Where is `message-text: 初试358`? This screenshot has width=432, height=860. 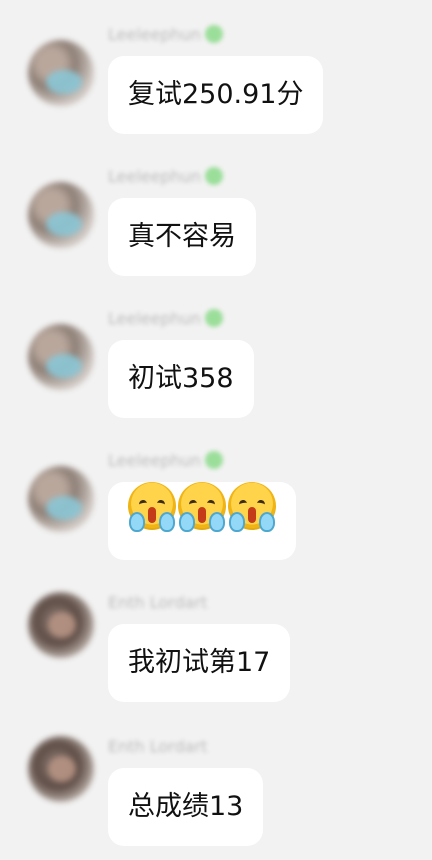
message-text: 初试358 is located at coordinates (181, 378).